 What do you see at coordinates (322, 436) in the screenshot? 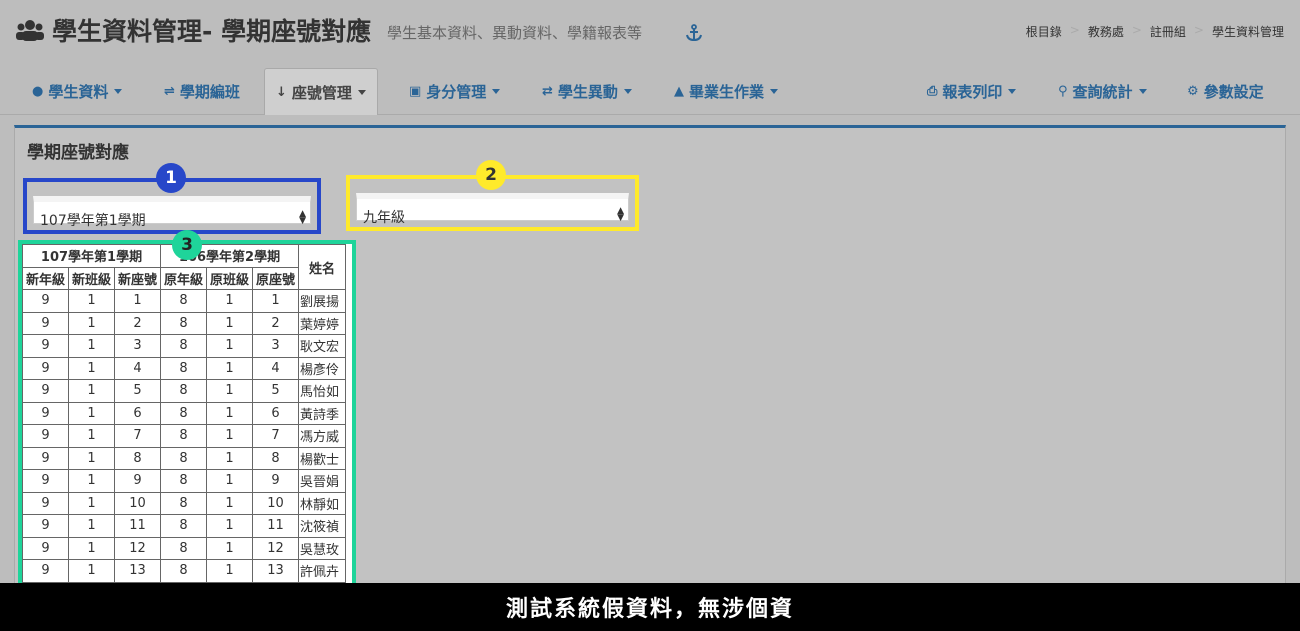
I see `student-name-cell: 馮方威` at bounding box center [322, 436].